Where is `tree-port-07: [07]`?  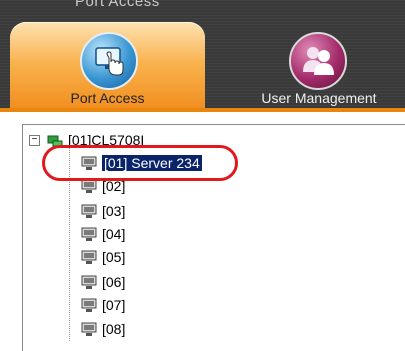 tree-port-07: [07] is located at coordinates (103, 305).